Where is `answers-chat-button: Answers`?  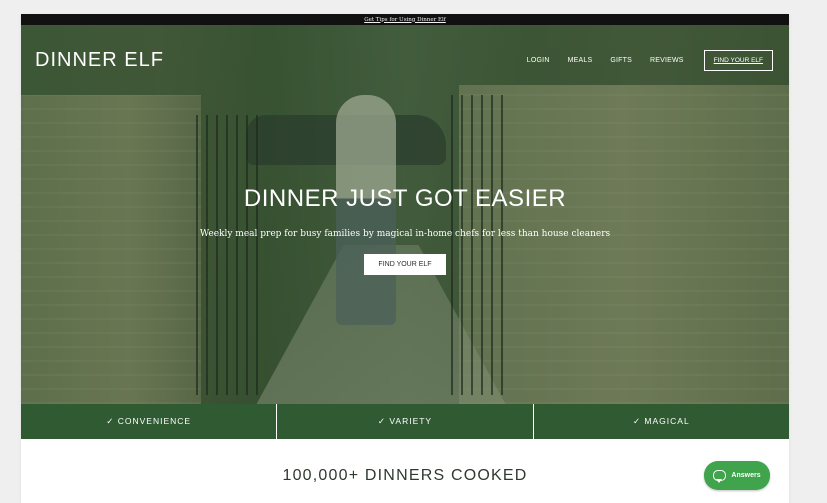 answers-chat-button: Answers is located at coordinates (737, 475).